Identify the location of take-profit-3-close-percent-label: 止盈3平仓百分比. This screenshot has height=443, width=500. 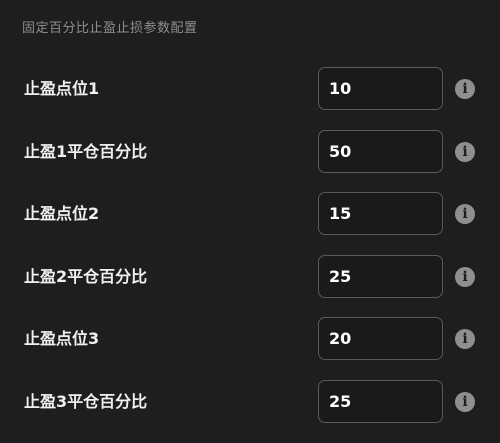
(86, 401).